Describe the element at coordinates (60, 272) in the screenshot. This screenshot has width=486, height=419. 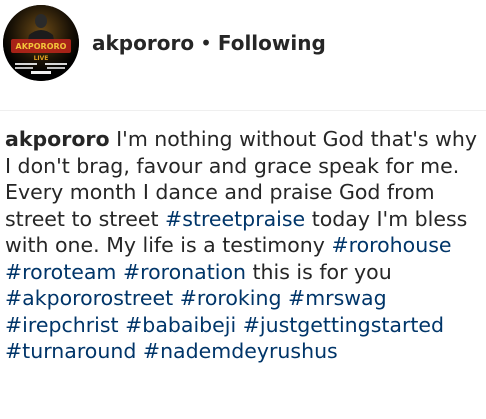
I see `hashtag-link: #roroteam` at that location.